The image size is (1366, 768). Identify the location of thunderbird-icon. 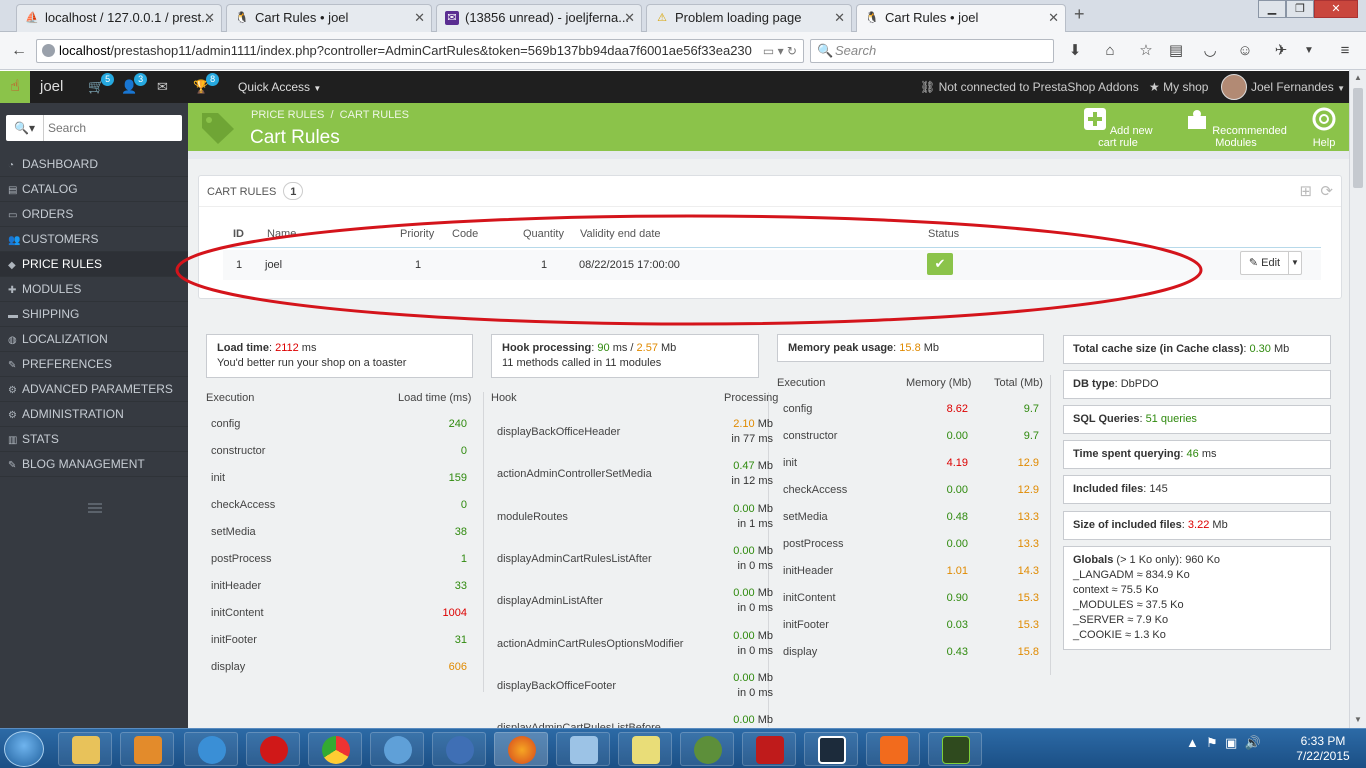
(459, 749).